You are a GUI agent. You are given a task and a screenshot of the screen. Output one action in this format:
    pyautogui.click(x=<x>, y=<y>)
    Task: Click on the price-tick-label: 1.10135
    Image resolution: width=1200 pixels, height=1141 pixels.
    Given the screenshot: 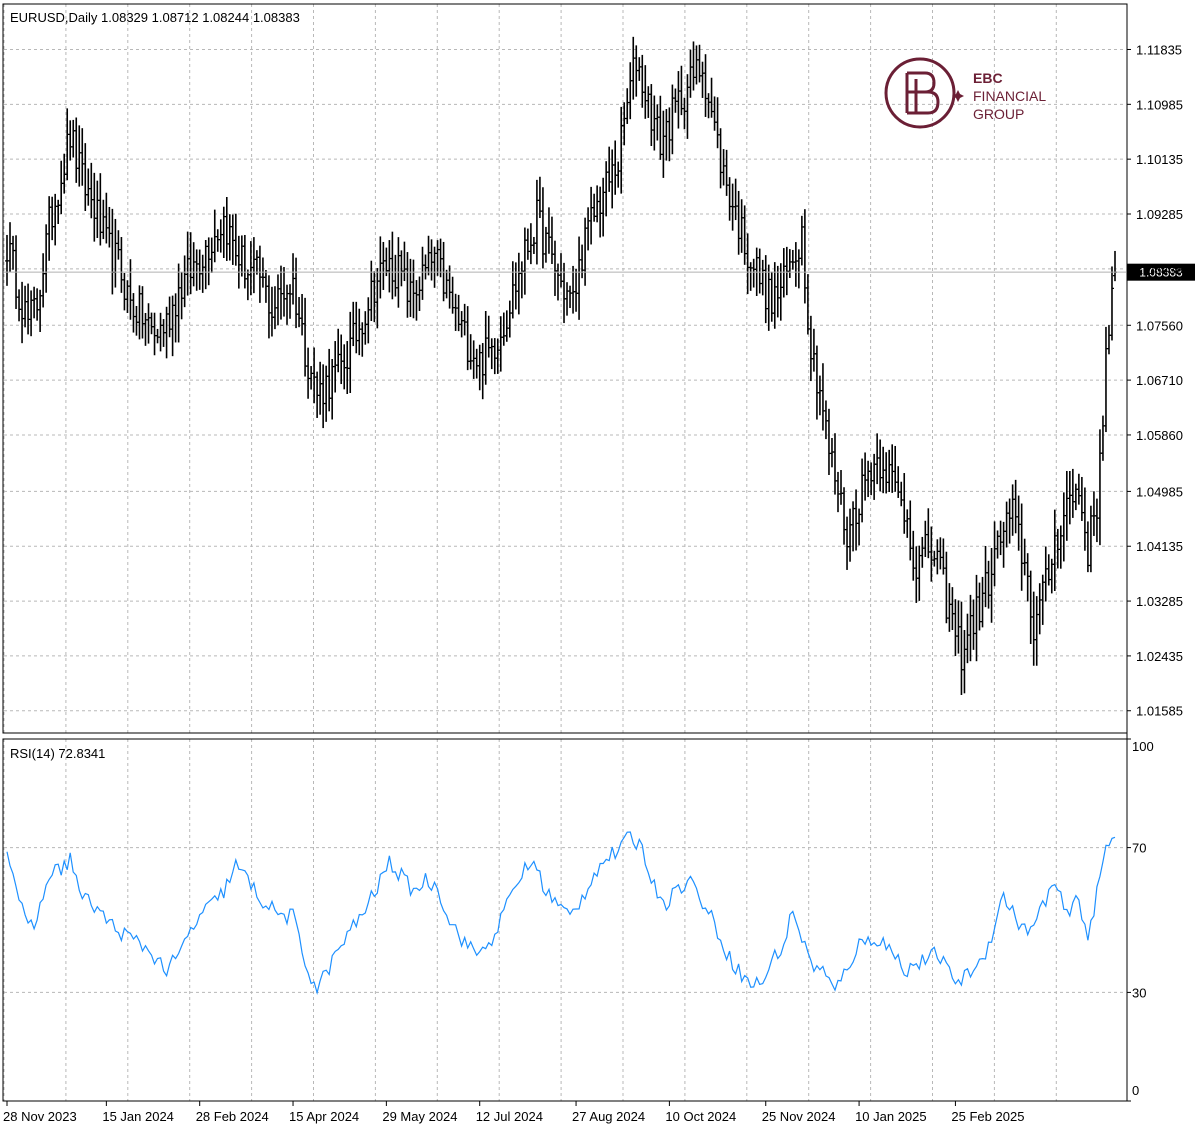 What is the action you would take?
    pyautogui.click(x=1159, y=159)
    